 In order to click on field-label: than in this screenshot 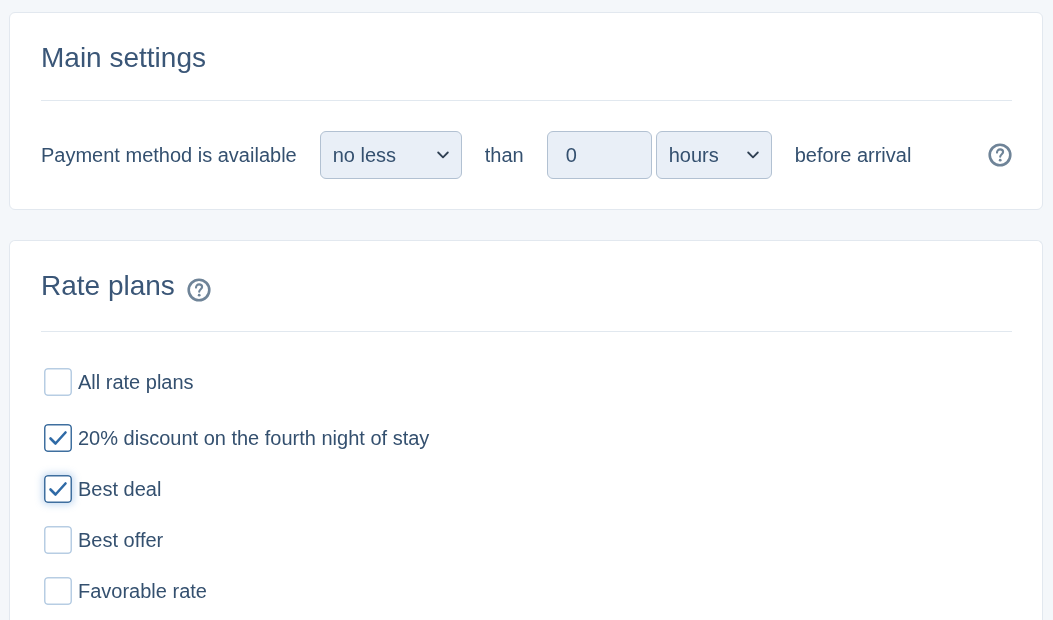, I will do `click(504, 155)`.